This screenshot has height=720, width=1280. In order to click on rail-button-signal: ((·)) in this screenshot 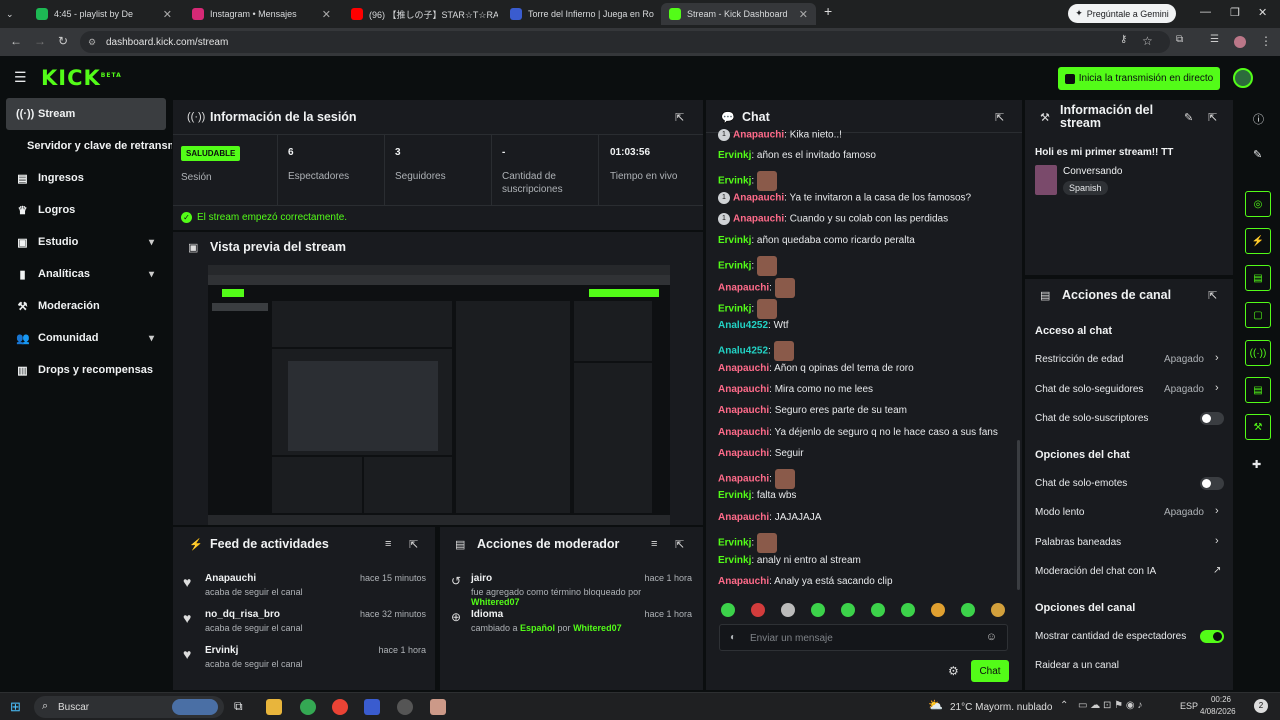, I will do `click(1258, 353)`.